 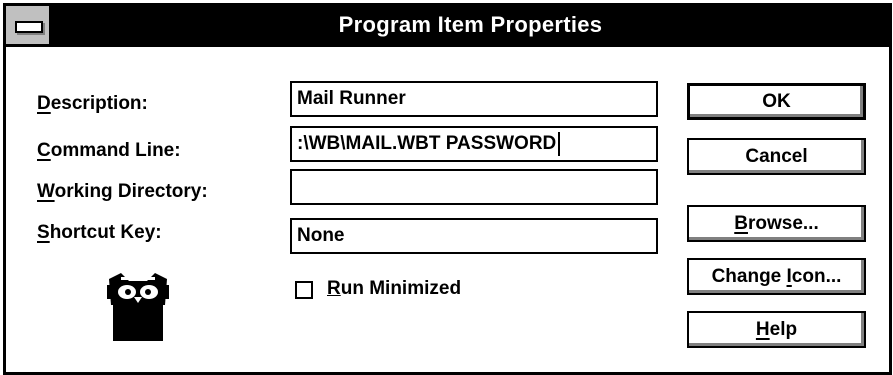 What do you see at coordinates (776, 101) in the screenshot?
I see `ok-button: OK` at bounding box center [776, 101].